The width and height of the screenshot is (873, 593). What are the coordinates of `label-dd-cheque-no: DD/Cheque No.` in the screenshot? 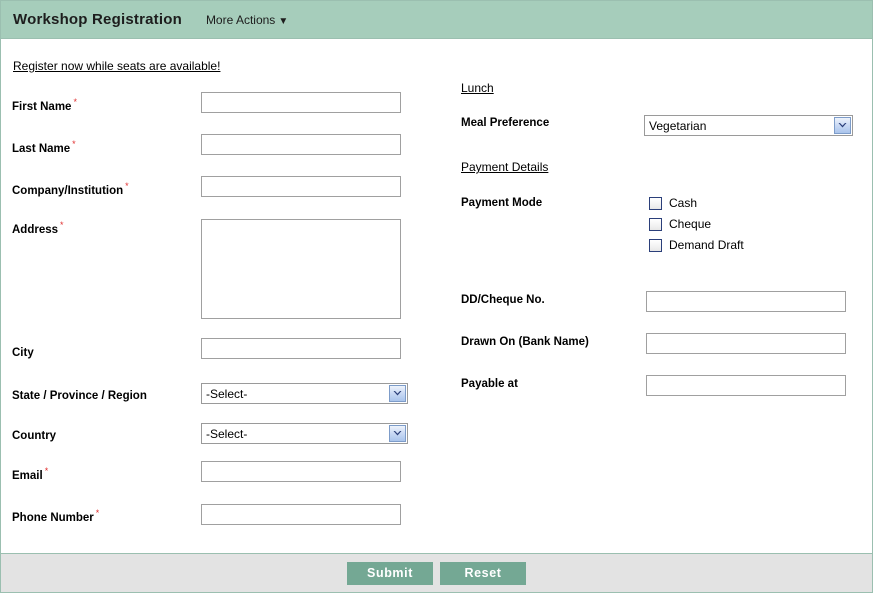 It's located at (503, 300).